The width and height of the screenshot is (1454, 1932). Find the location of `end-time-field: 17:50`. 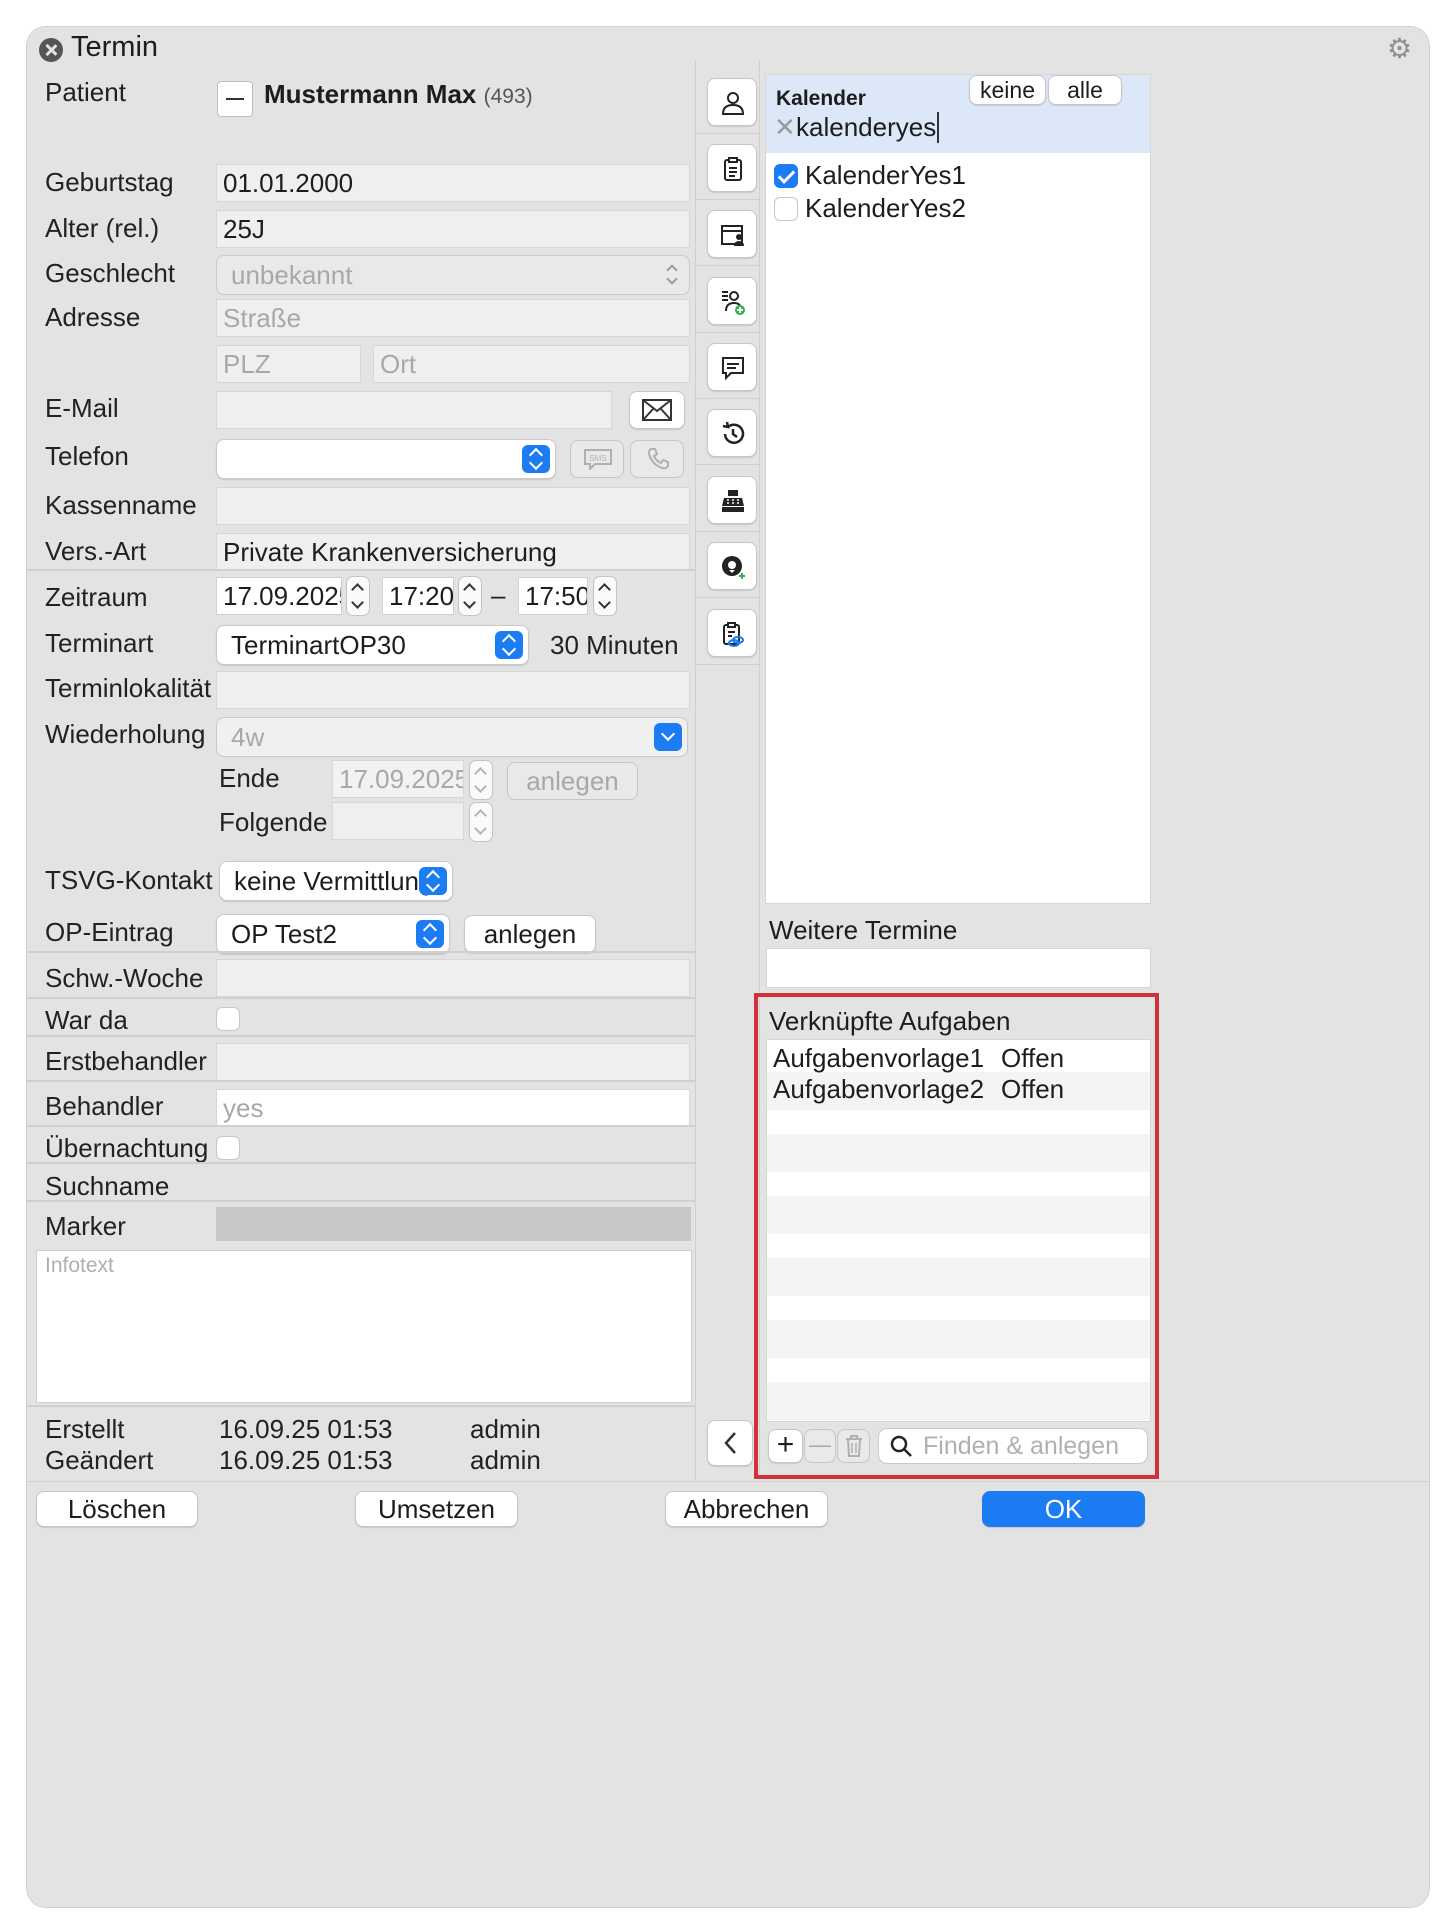

end-time-field: 17:50 is located at coordinates (553, 596).